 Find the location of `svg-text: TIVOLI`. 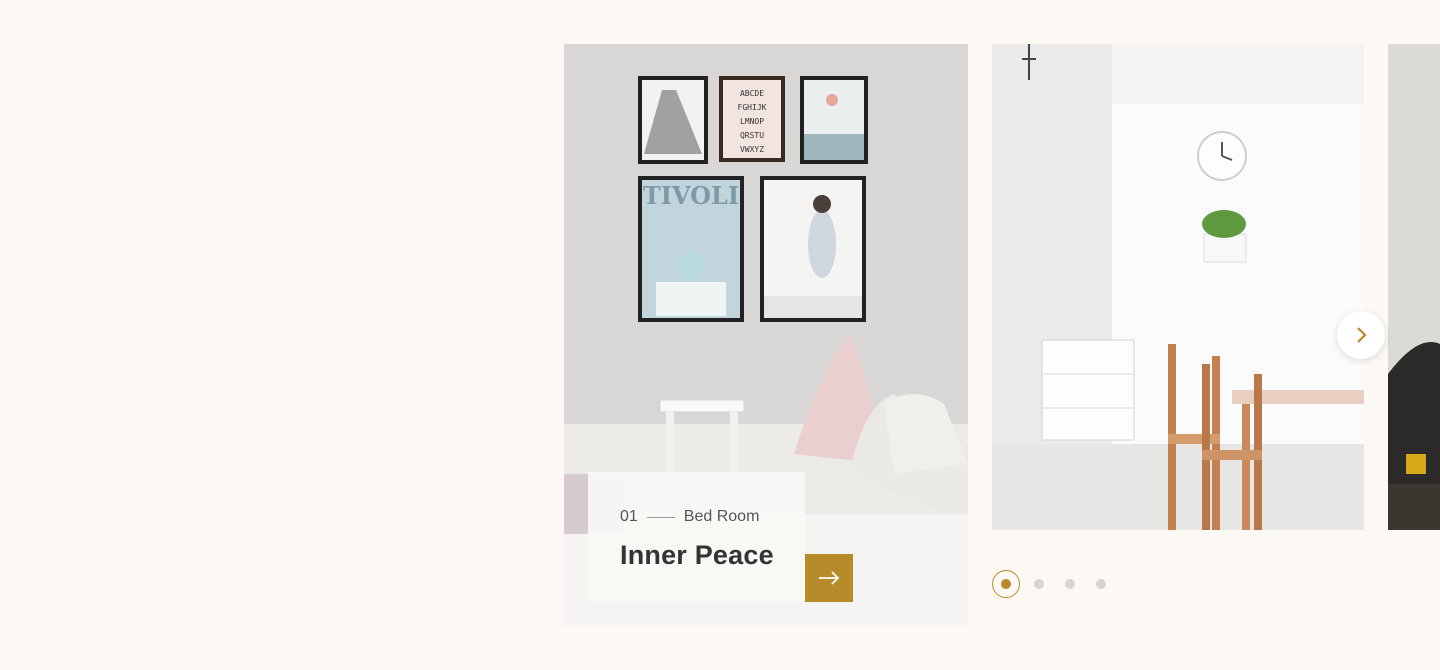

svg-text: TIVOLI is located at coordinates (691, 195).